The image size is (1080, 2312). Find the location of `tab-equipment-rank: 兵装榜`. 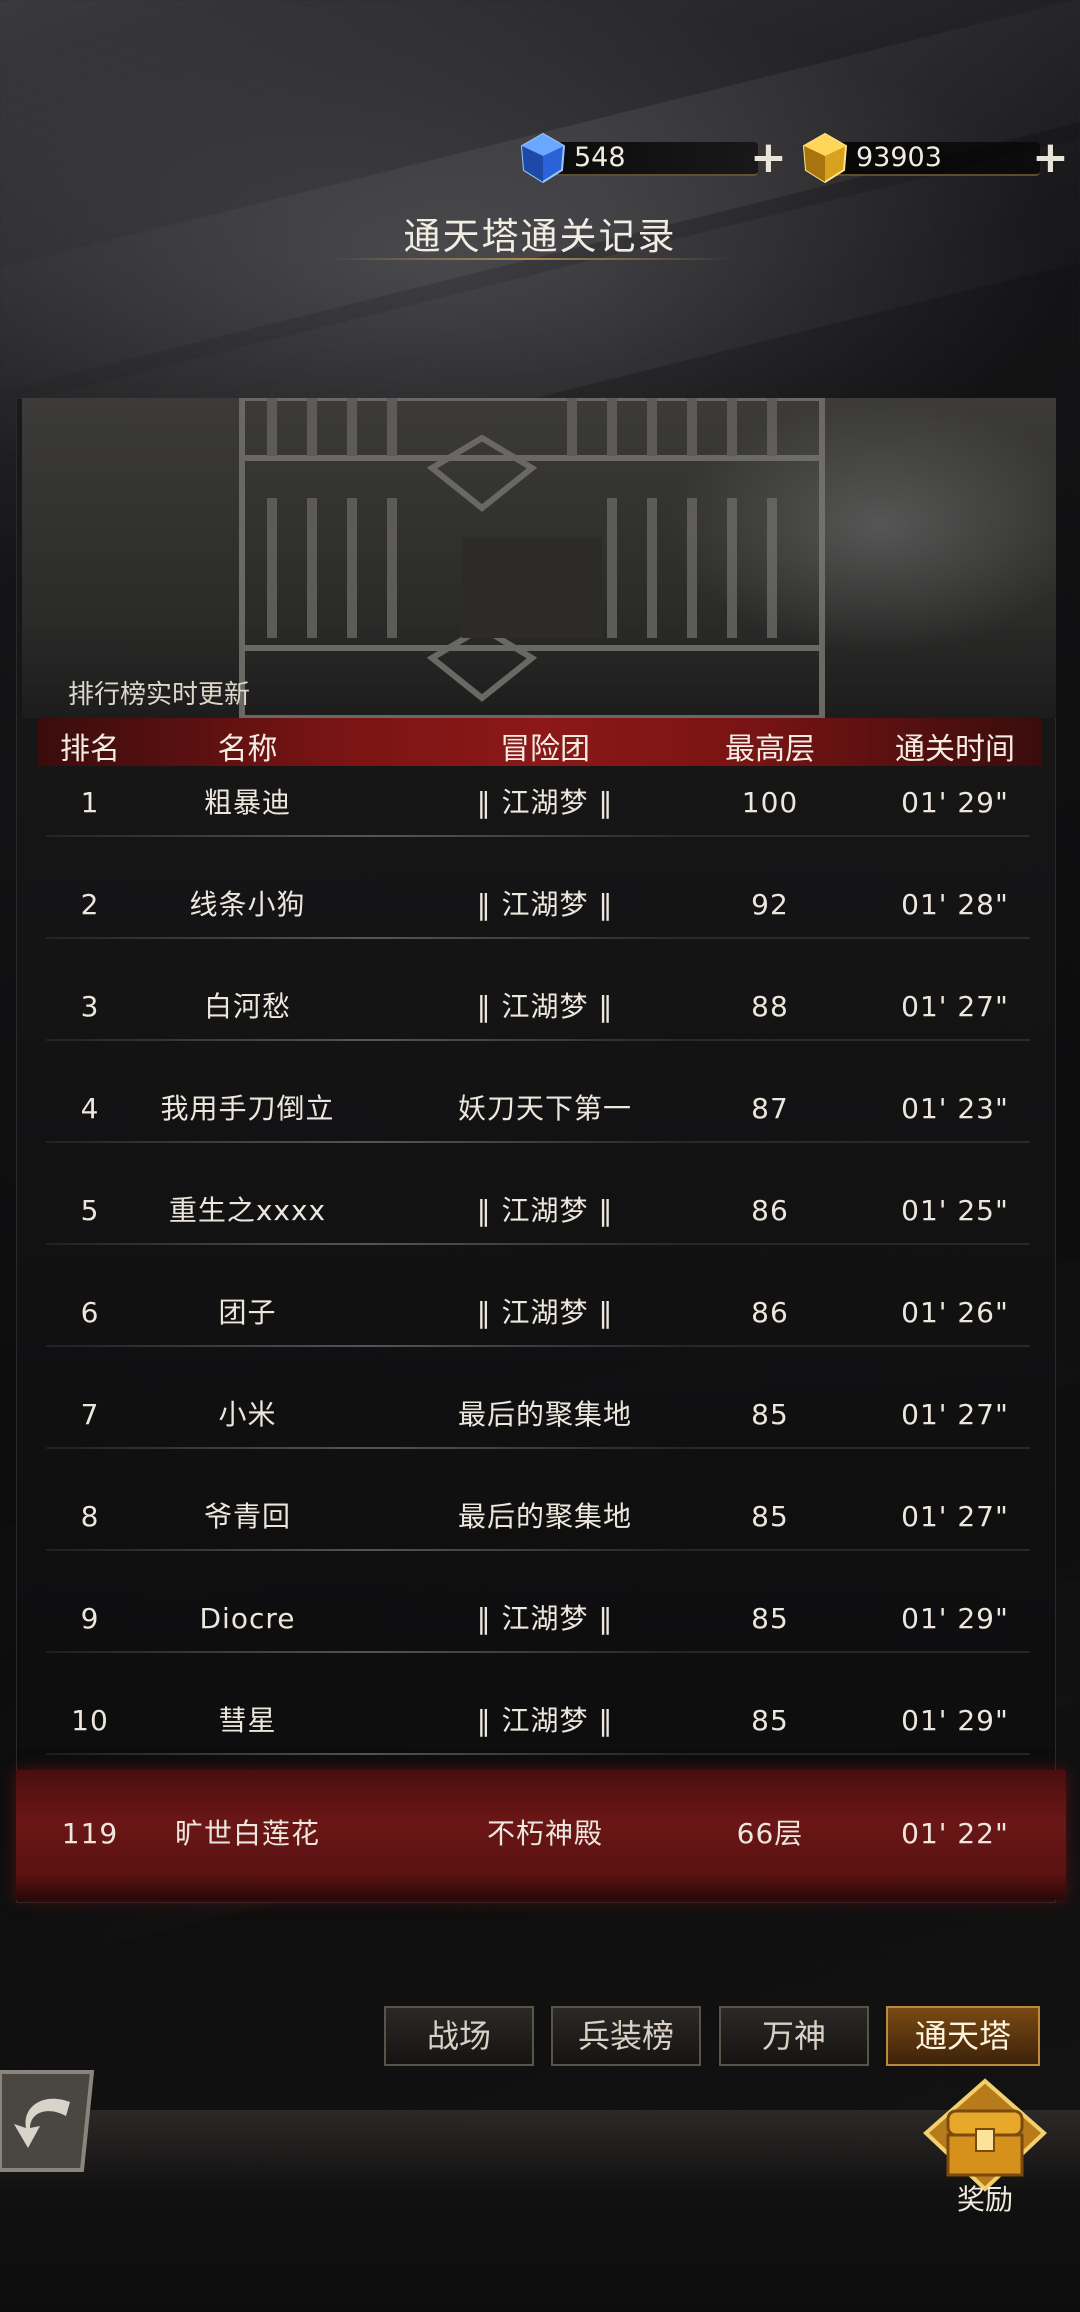

tab-equipment-rank: 兵装榜 is located at coordinates (626, 2036).